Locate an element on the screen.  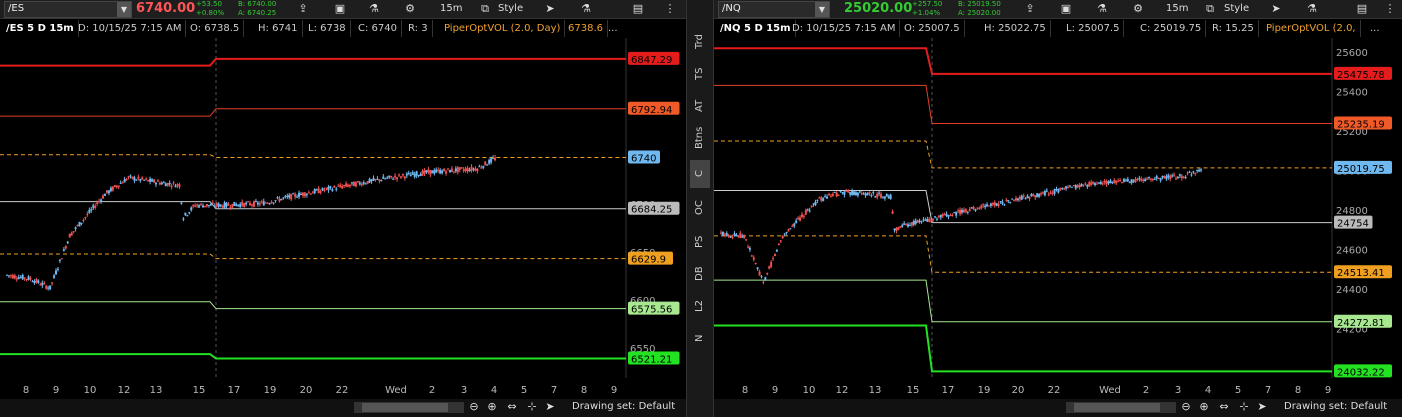
side-tab-db: DB is located at coordinates (700, 274).